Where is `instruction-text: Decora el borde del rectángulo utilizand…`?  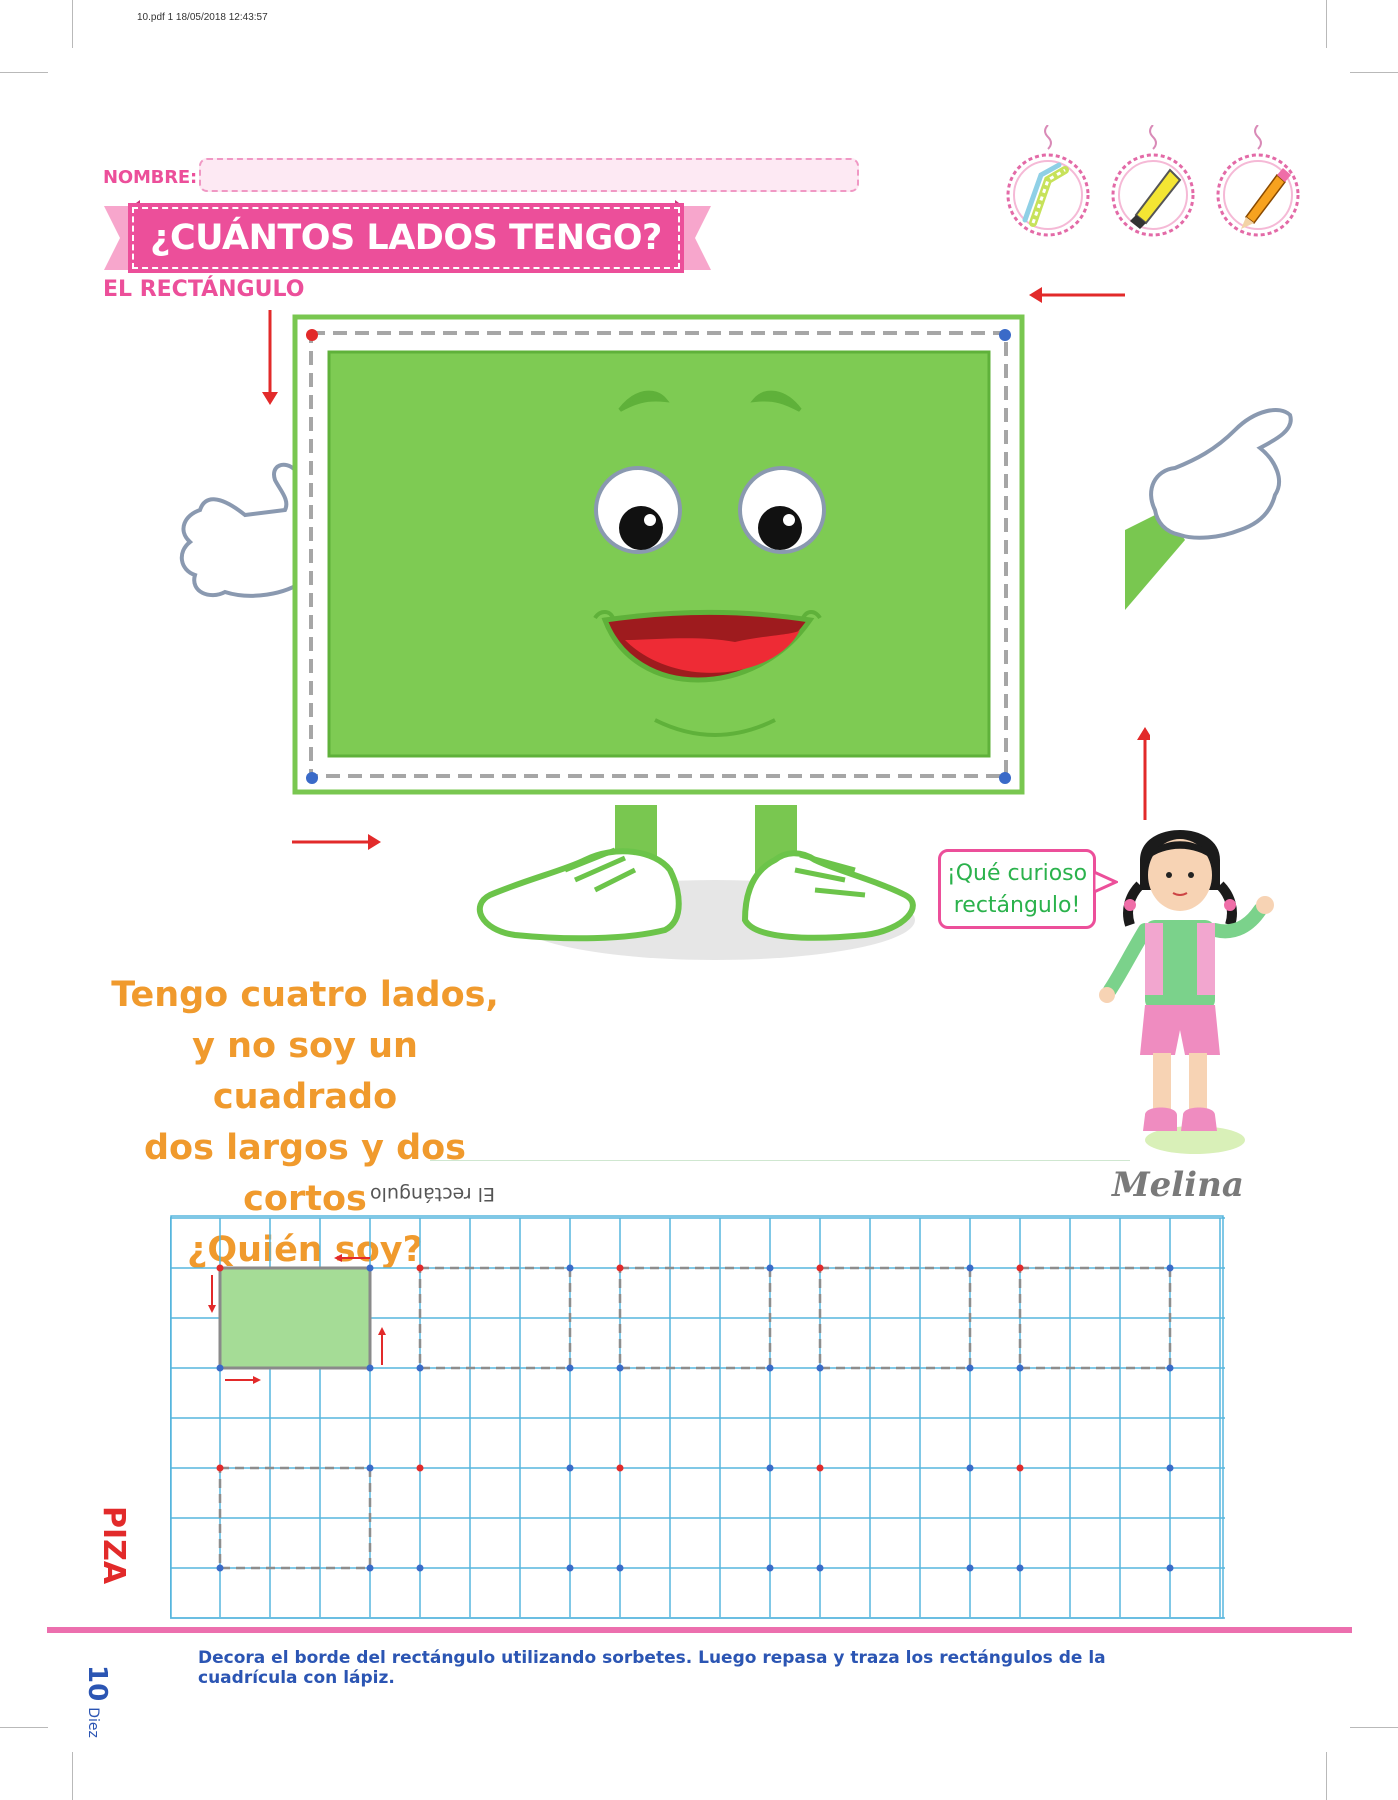
instruction-text: Decora el borde del rectángulo utilizand… is located at coordinates (652, 1668).